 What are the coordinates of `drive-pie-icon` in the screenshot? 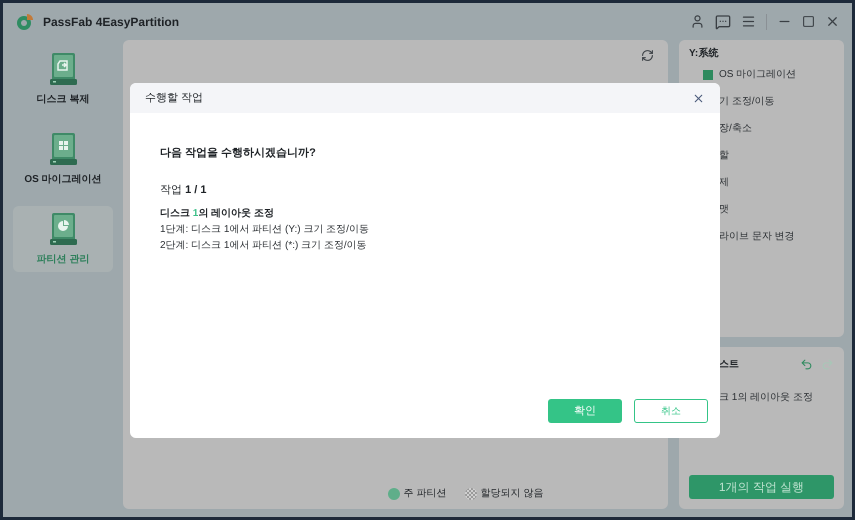 It's located at (63, 229).